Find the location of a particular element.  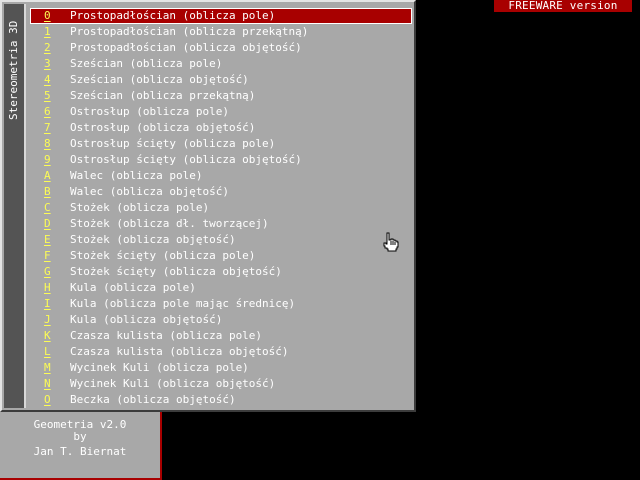

menu-item-e: E Stożek (oblicza objętość) is located at coordinates (221, 240).